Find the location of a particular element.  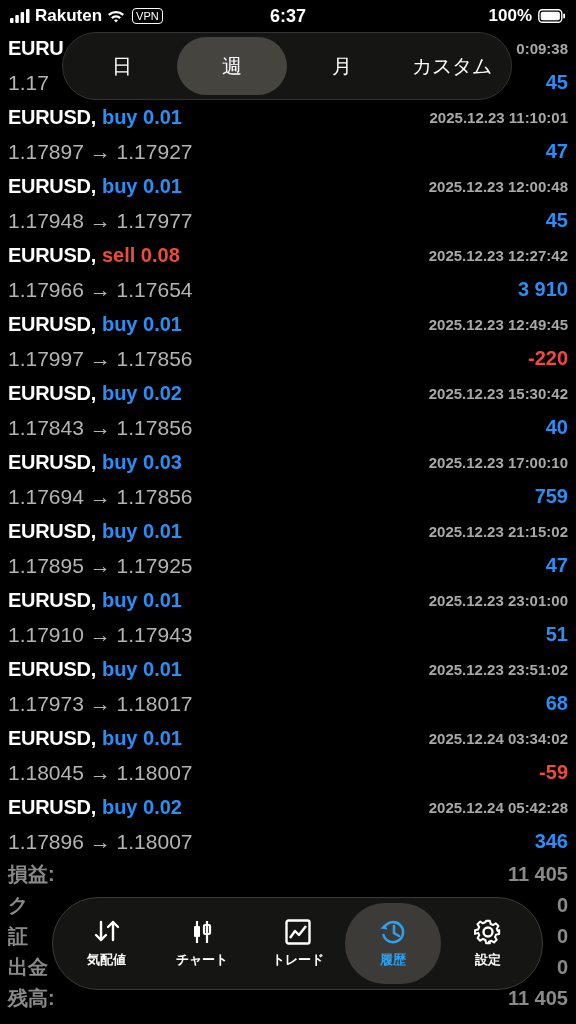

period-tab: カスタム is located at coordinates (452, 66).